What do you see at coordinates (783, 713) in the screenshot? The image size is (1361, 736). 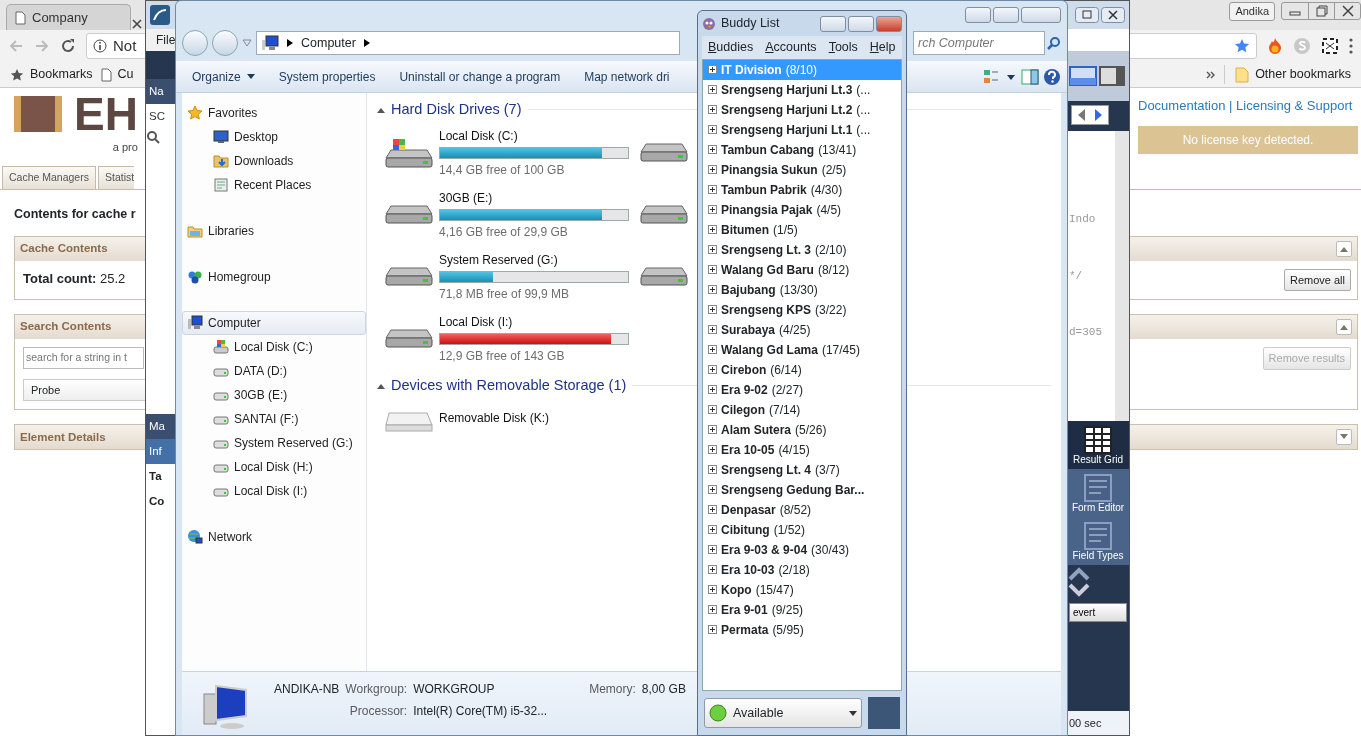 I see `status-selector: Available` at bounding box center [783, 713].